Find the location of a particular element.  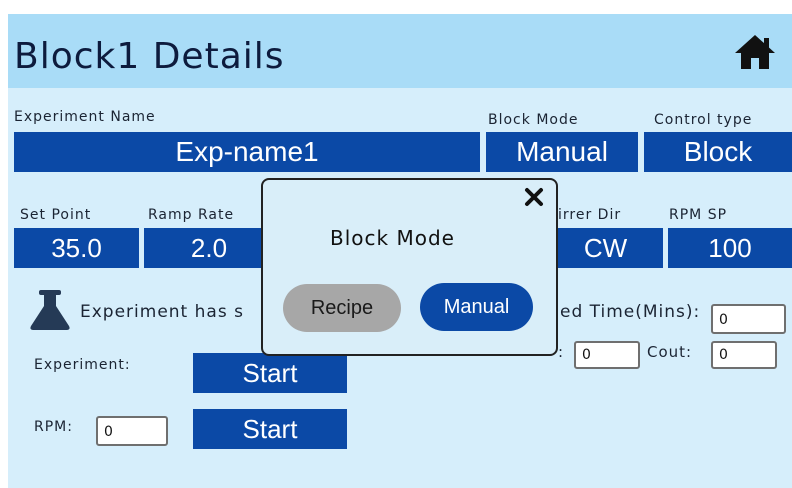

manual-button: Manual is located at coordinates (476, 307).